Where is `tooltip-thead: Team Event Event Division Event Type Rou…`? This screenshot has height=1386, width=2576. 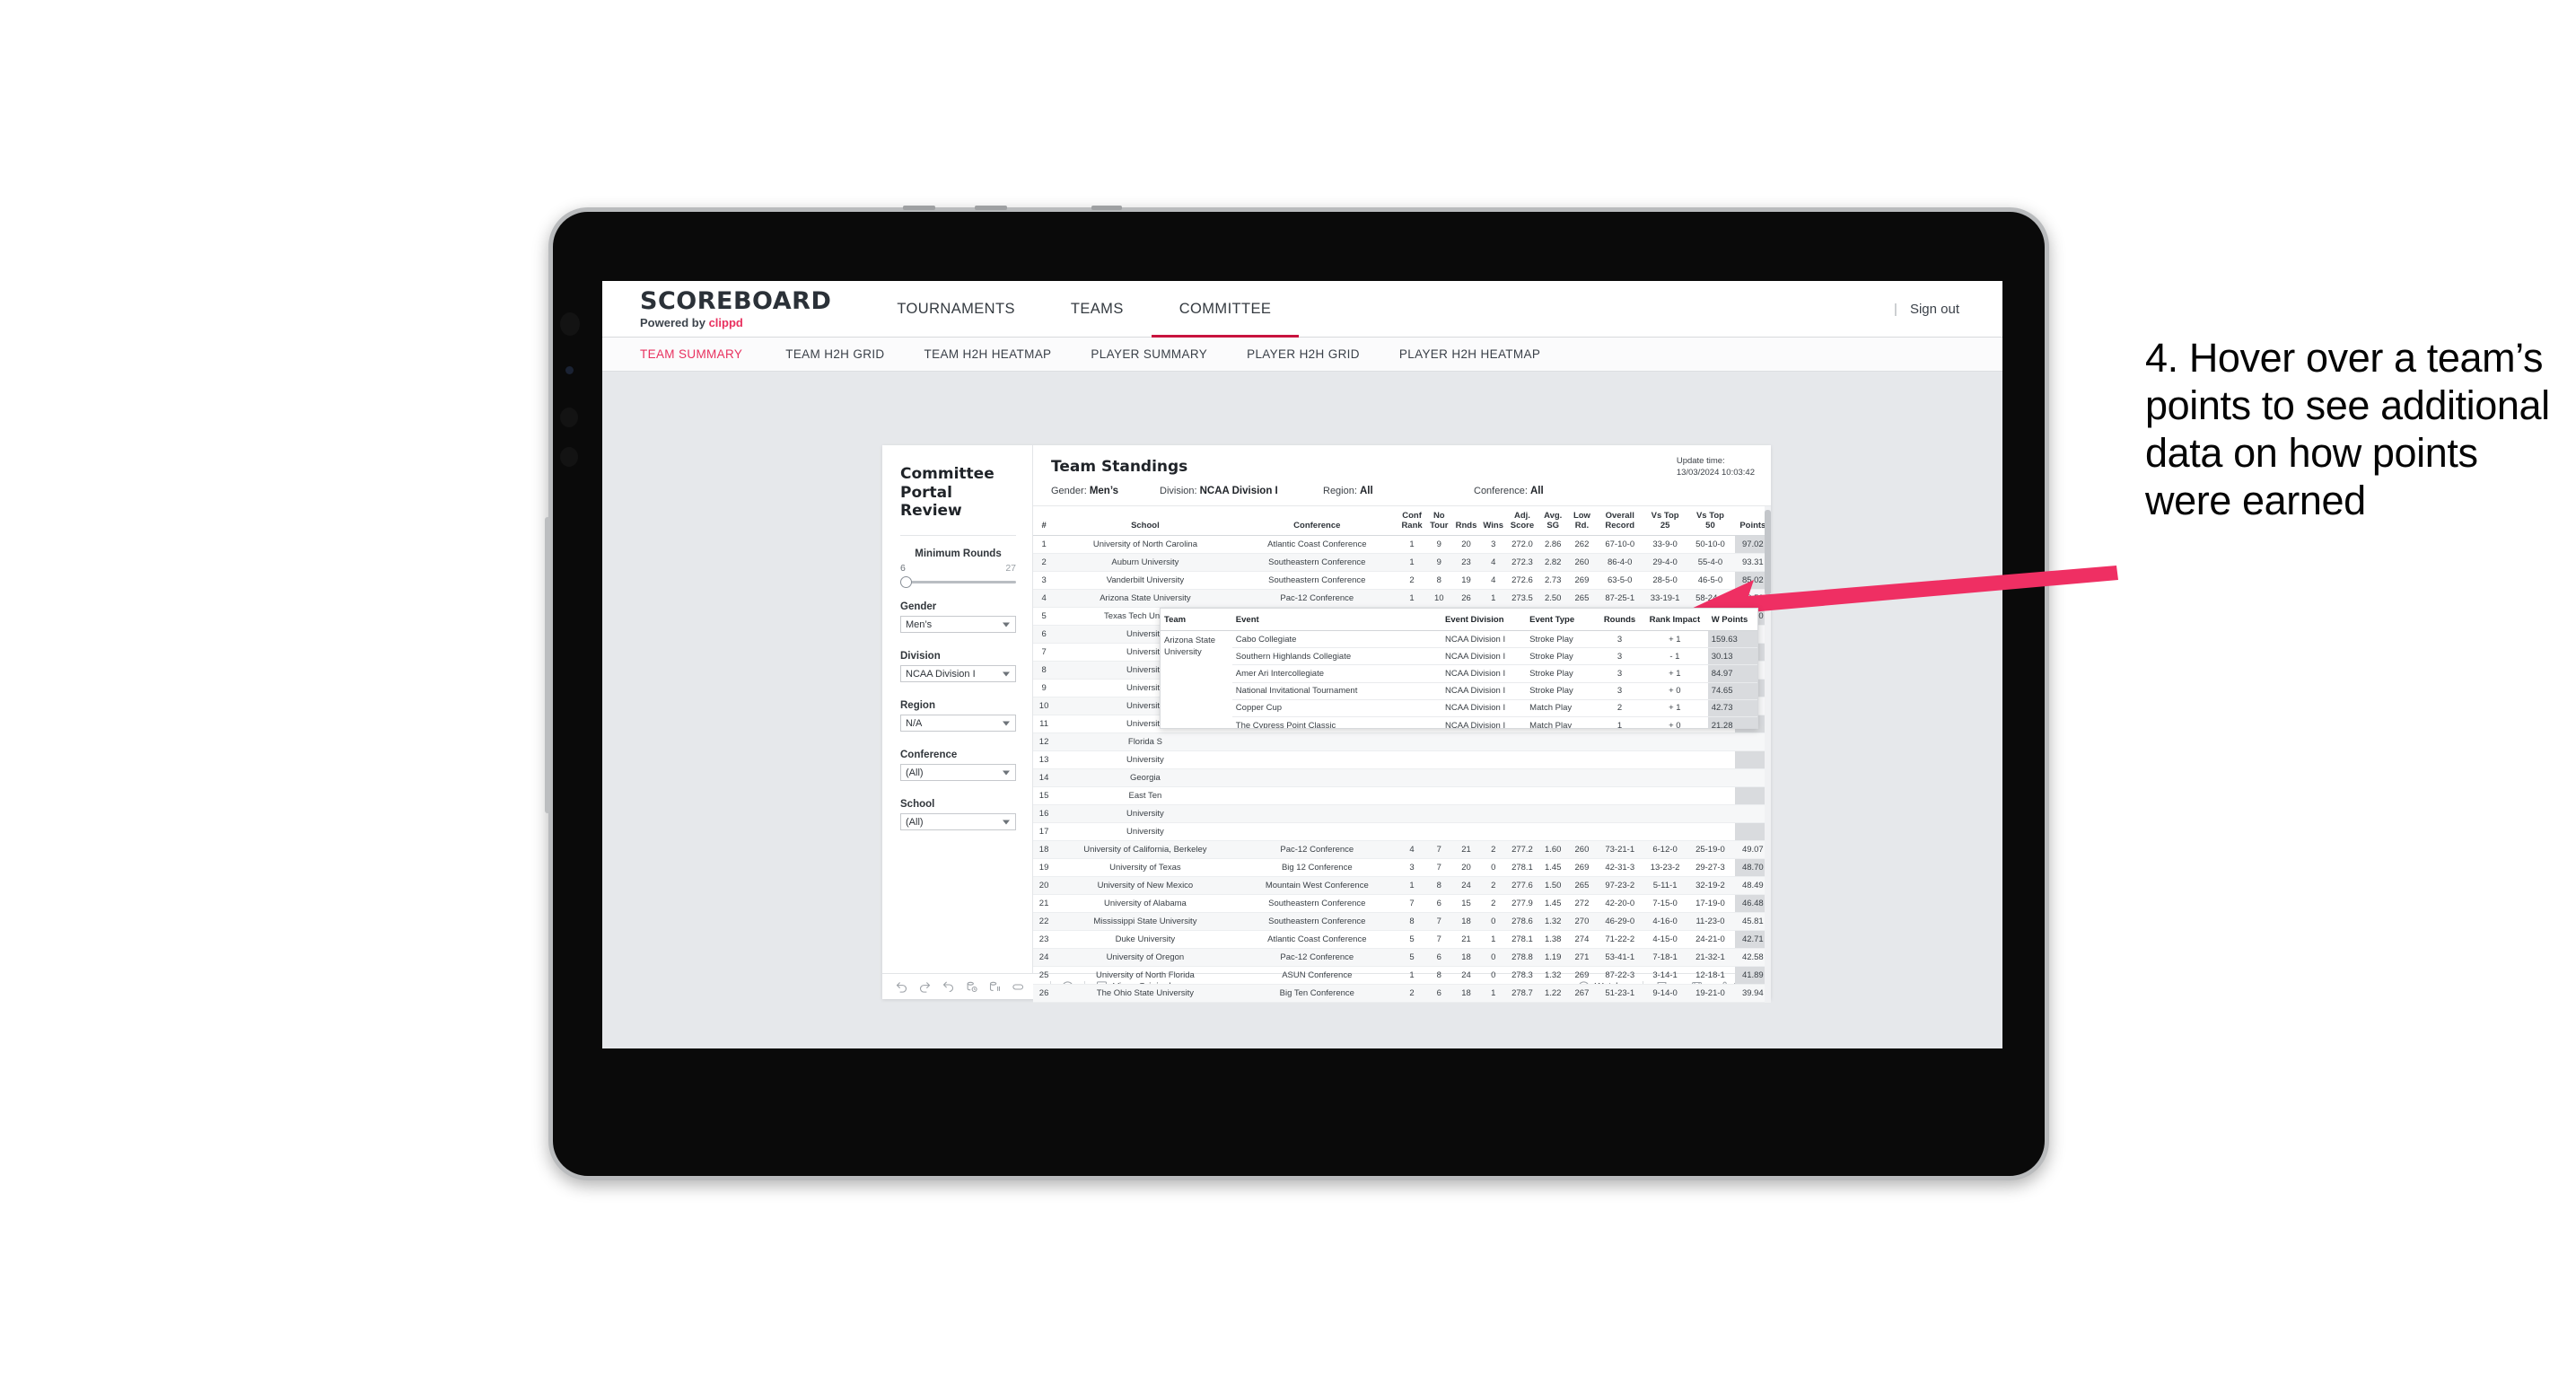
tooltip-thead: Team Event Event Division Event Type Rou… is located at coordinates (1459, 620).